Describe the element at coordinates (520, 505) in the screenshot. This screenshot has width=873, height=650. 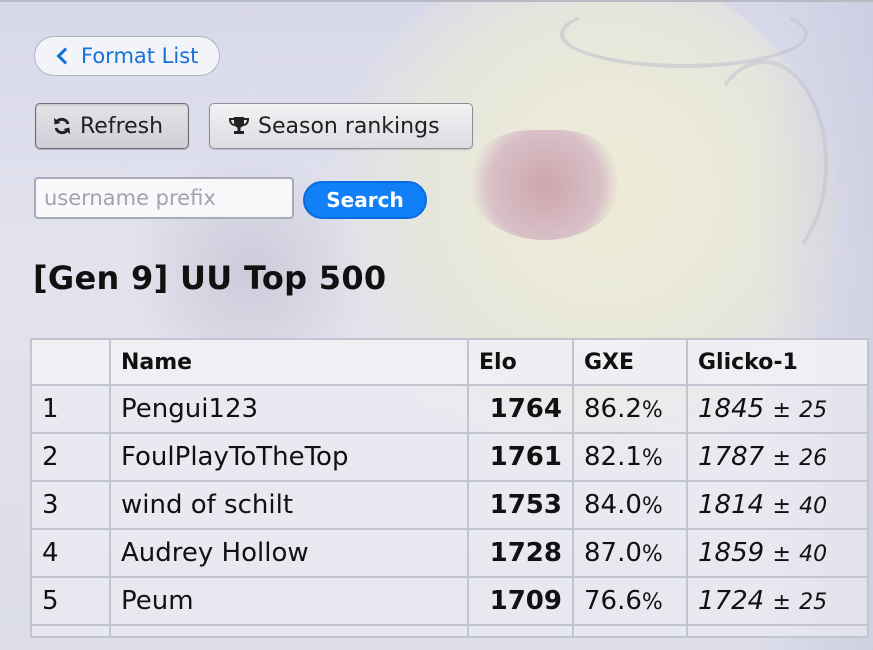
I see `elo-cell: 1753` at that location.